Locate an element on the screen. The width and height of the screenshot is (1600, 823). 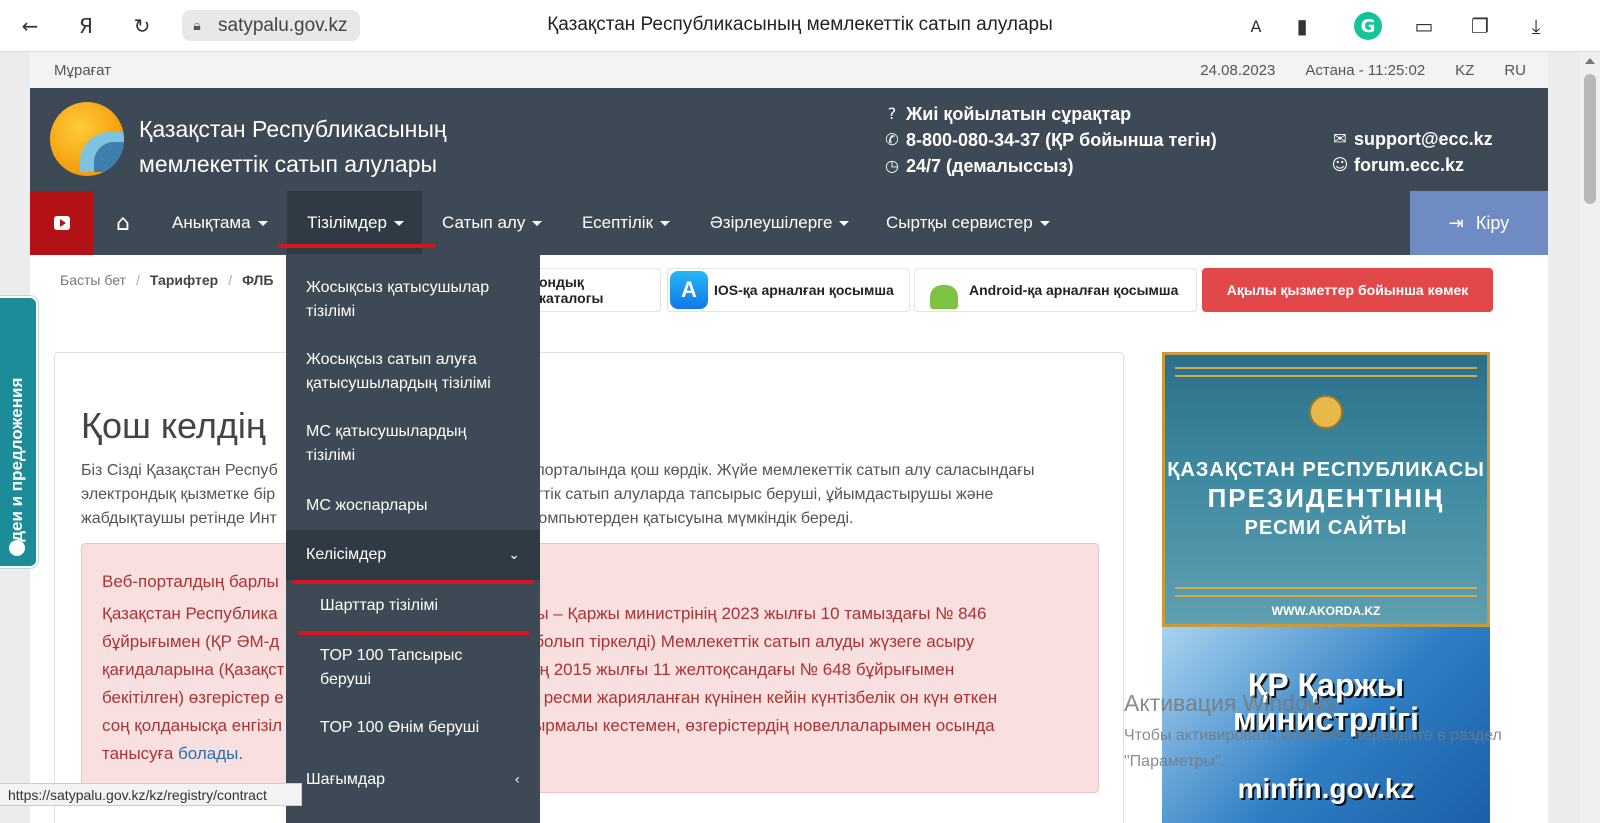
email-link: ✉ support@ecc.kz is located at coordinates (1411, 139).